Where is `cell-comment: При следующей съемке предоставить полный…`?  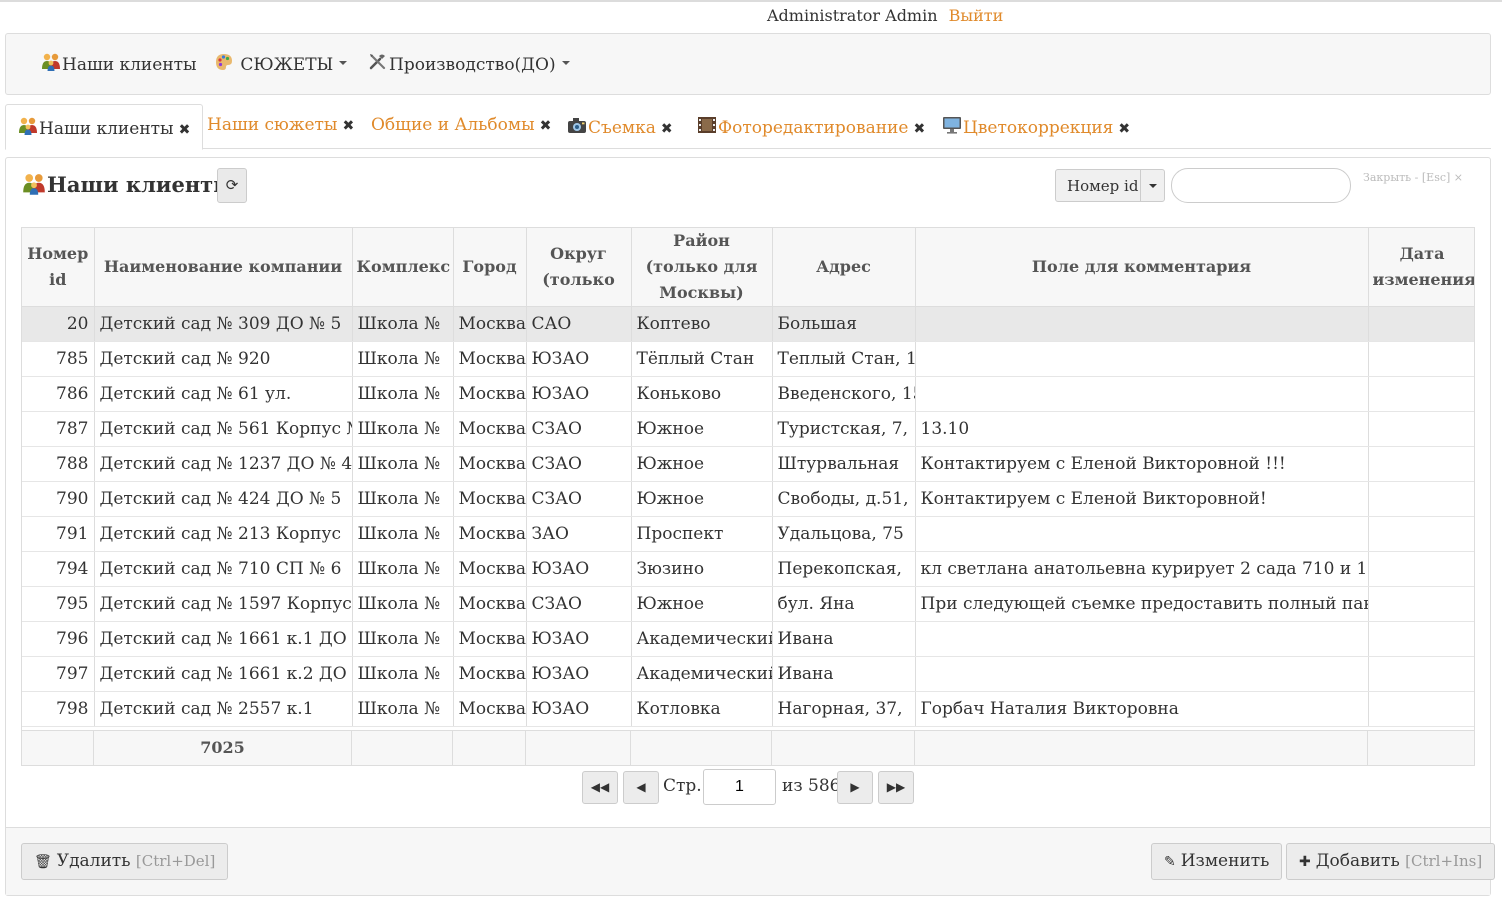
cell-comment: При следующей съемке предоставить полный… is located at coordinates (1142, 604).